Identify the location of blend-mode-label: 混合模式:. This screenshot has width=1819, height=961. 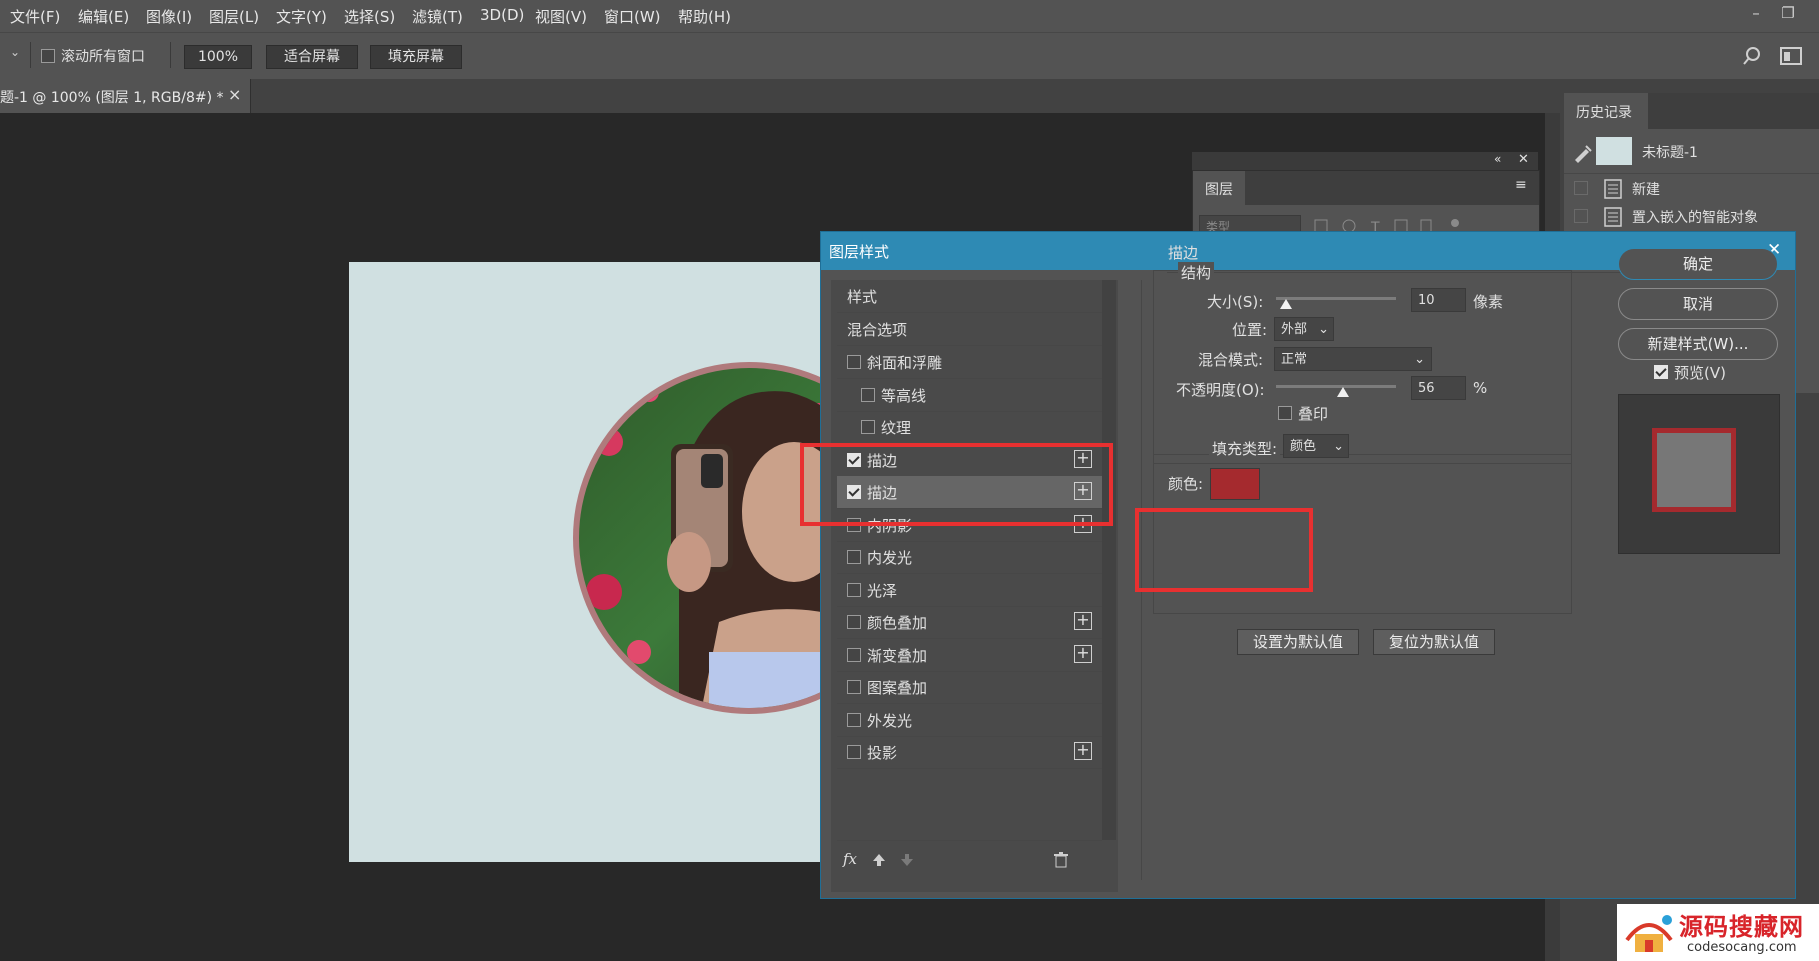
(1231, 360).